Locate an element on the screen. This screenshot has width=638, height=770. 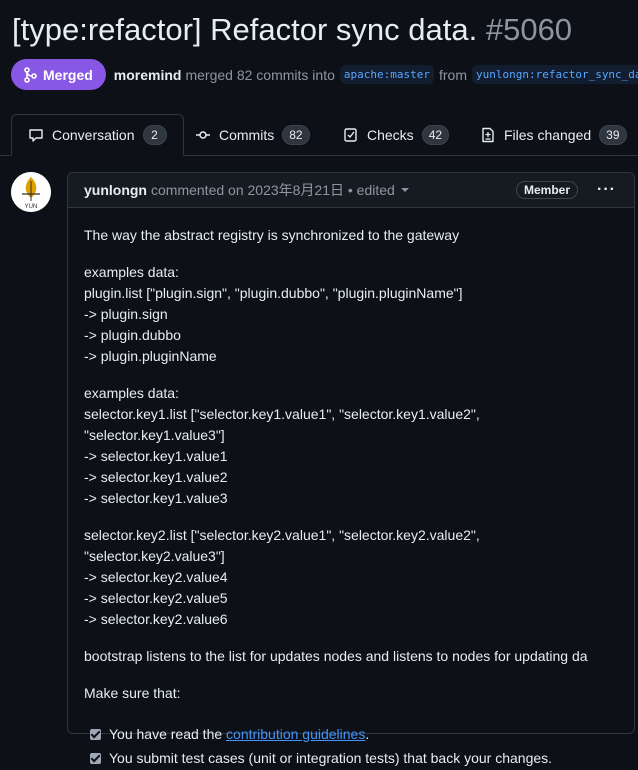
tab-conversation: Conversation 2 is located at coordinates (97, 135).